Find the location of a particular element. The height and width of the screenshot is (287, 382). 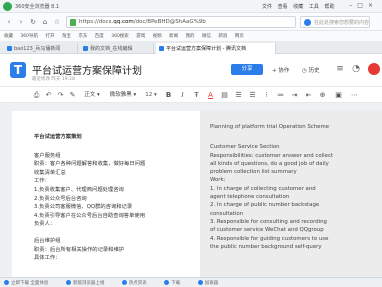

collaborate-button: + 协作 is located at coordinates (280, 70).